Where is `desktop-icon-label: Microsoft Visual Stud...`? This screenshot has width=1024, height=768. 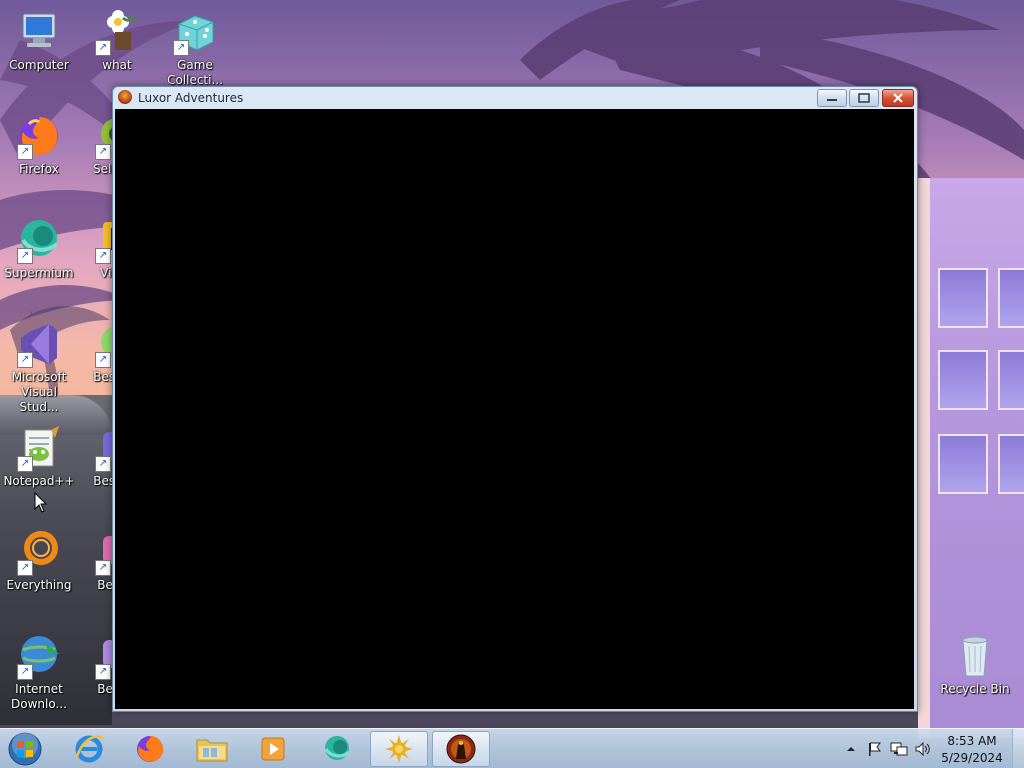
desktop-icon-label: Microsoft Visual Stud... is located at coordinates (39, 392).